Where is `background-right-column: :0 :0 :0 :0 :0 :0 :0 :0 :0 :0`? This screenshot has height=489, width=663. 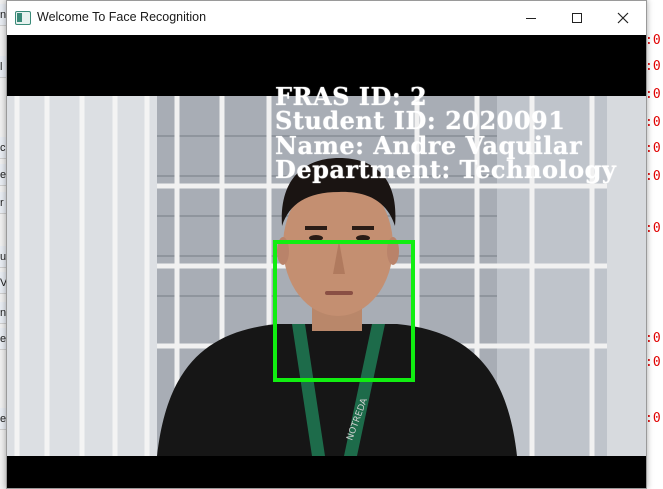 background-right-column: :0 :0 :0 :0 :0 :0 :0 :0 :0 :0 is located at coordinates (654, 244).